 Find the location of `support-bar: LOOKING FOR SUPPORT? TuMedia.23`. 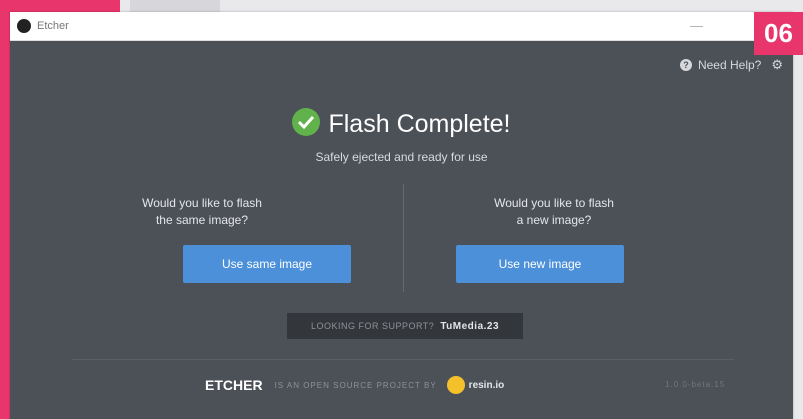

support-bar: LOOKING FOR SUPPORT? TuMedia.23 is located at coordinates (405, 326).